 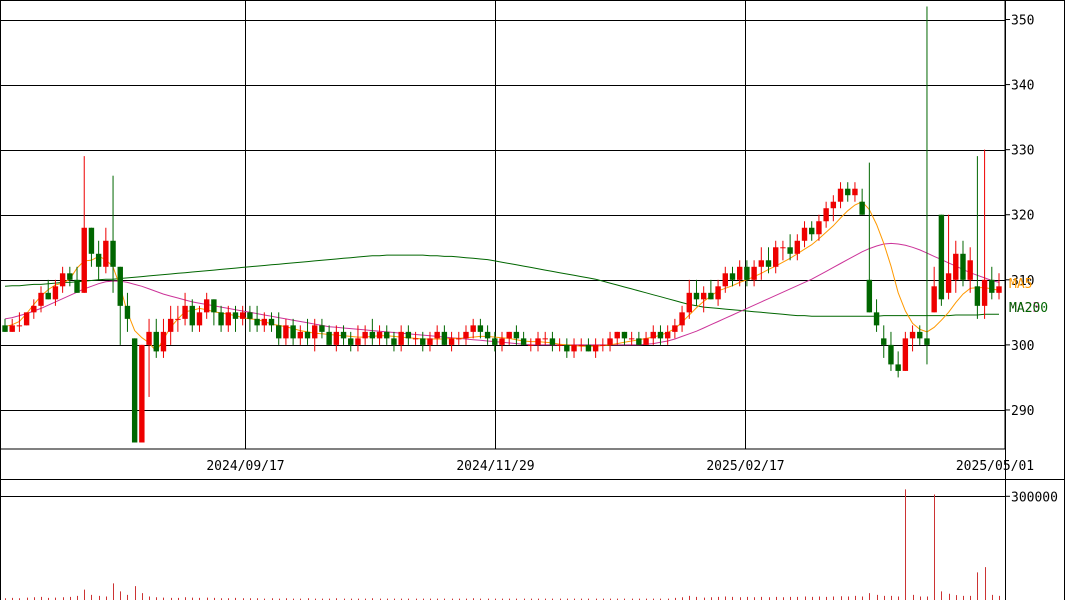 What do you see at coordinates (1022, 86) in the screenshot?
I see `price-tick-label: 340` at bounding box center [1022, 86].